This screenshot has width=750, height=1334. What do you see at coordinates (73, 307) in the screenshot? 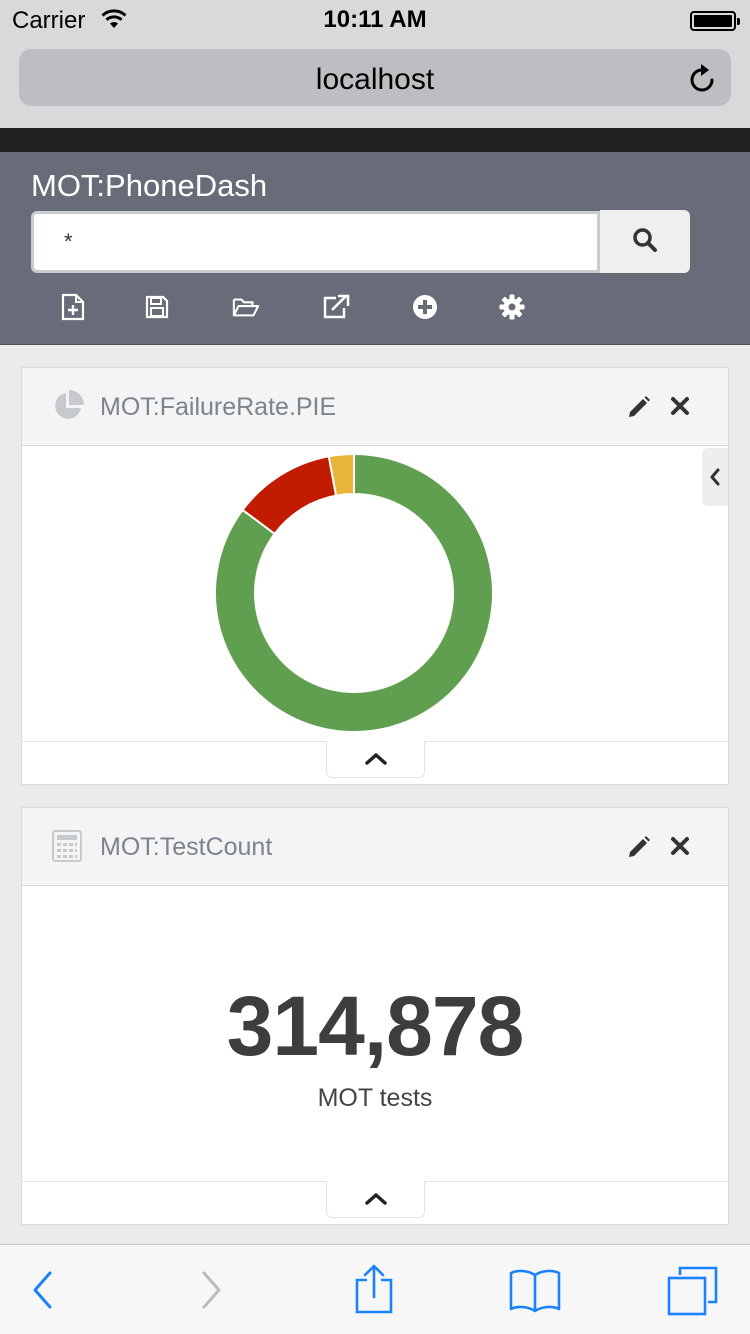
I see `new-dashboard-icon` at bounding box center [73, 307].